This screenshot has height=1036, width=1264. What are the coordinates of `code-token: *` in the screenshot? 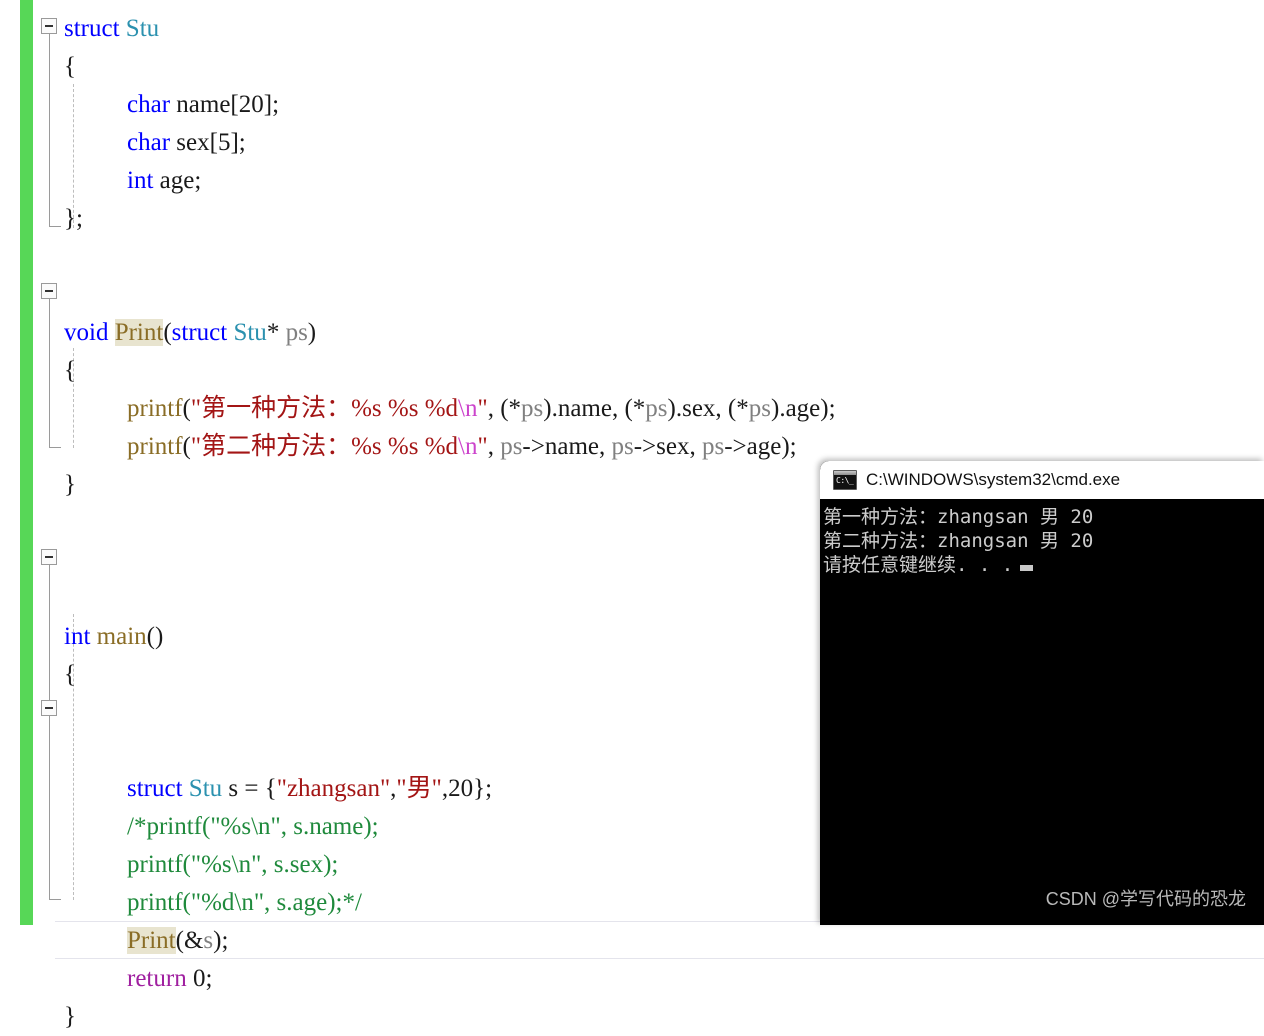 It's located at (273, 332).